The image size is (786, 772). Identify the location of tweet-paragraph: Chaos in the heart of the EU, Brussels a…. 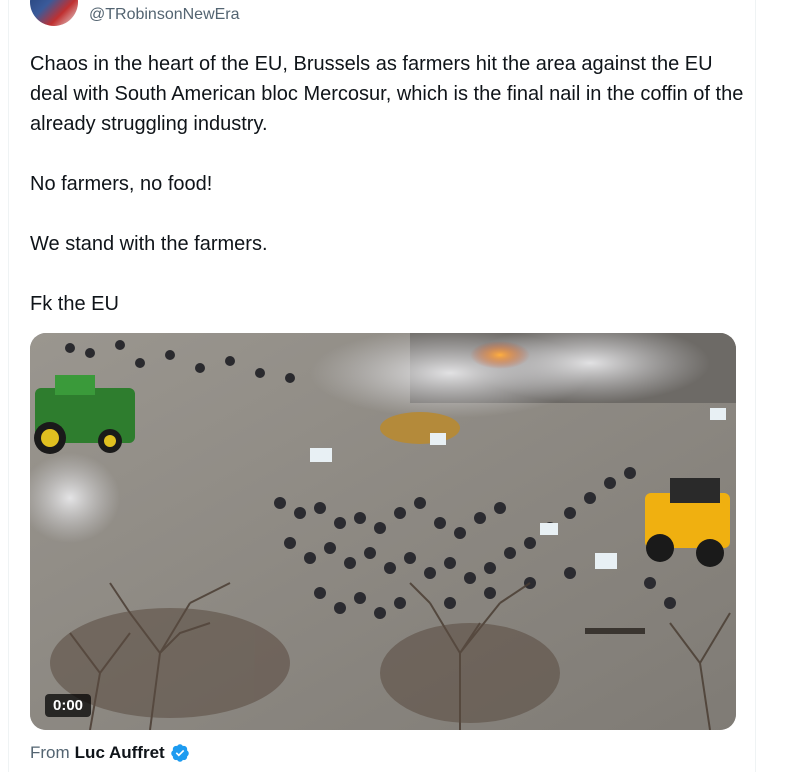
(387, 94).